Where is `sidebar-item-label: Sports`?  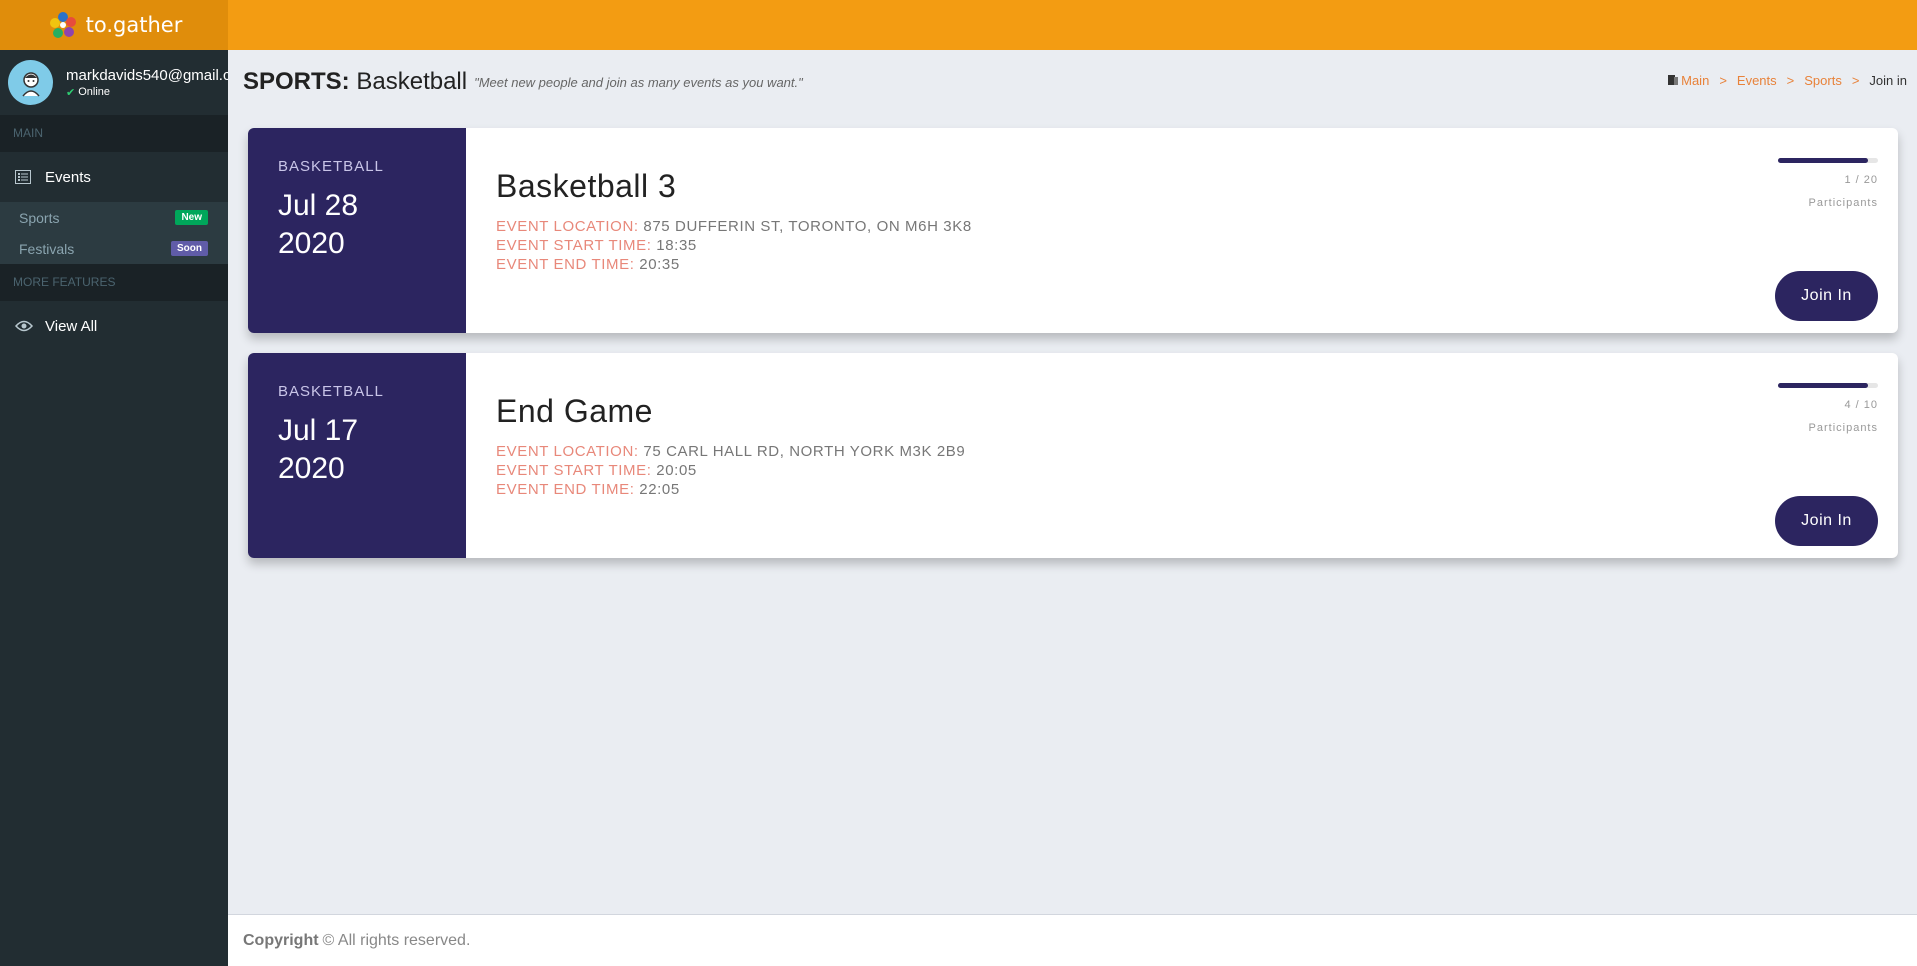
sidebar-item-label: Sports is located at coordinates (39, 217).